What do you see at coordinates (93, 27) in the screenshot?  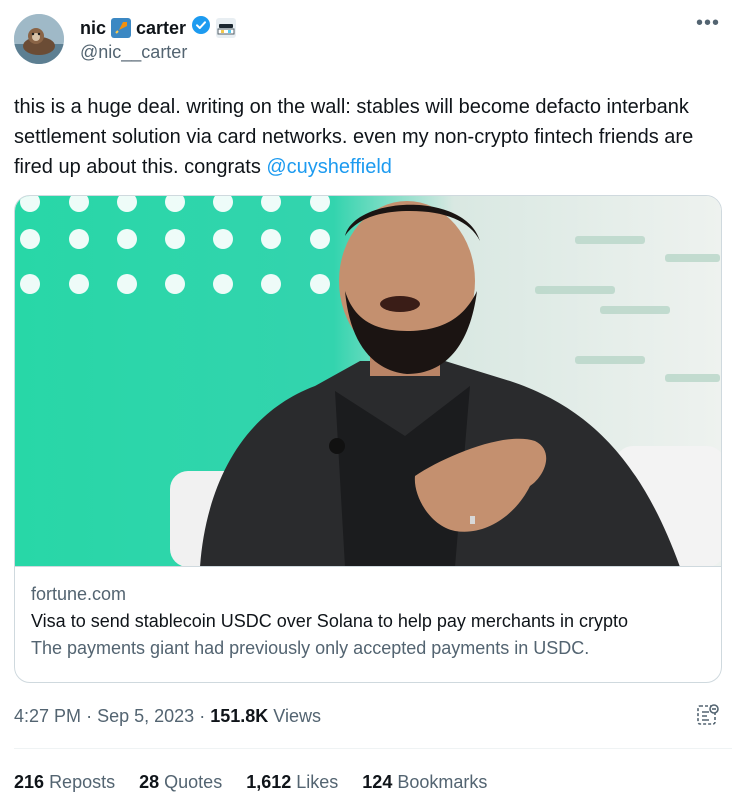 I see `display-name-part1: nic` at bounding box center [93, 27].